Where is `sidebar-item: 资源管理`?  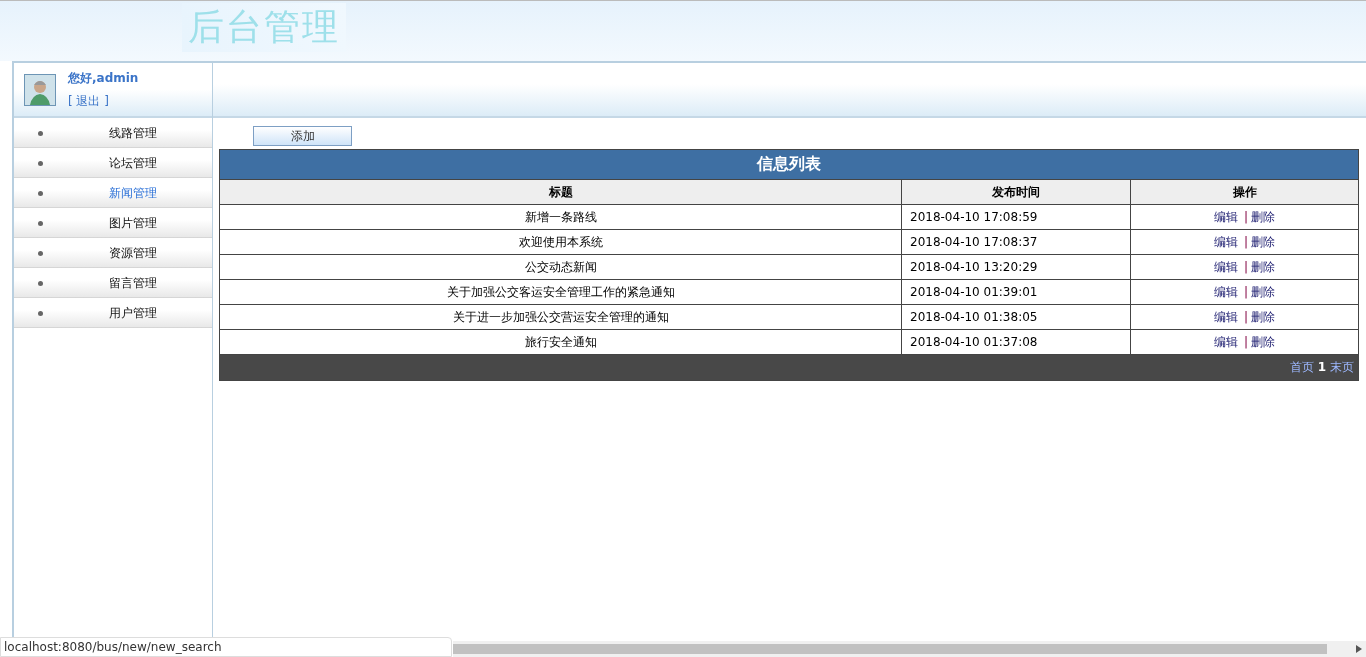 sidebar-item: 资源管理 is located at coordinates (133, 253).